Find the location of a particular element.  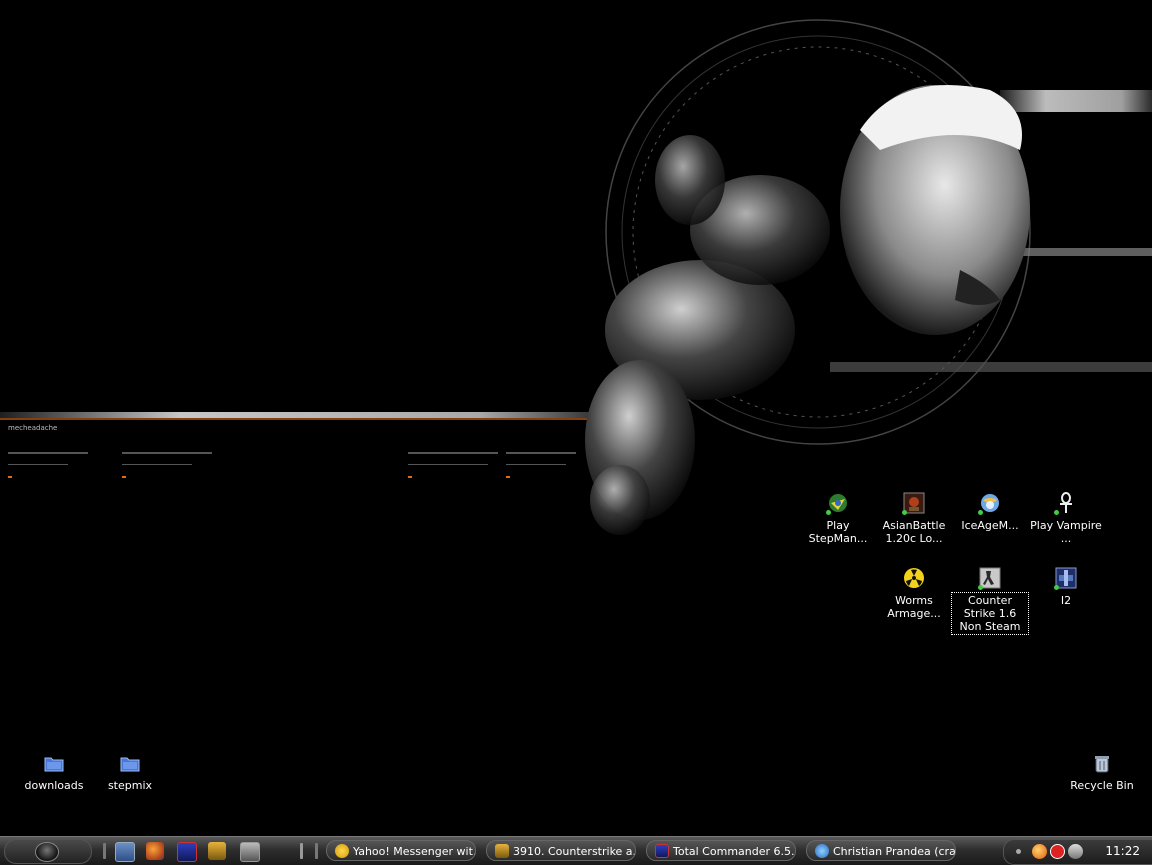

i2-icon is located at coordinates (1065, 578).